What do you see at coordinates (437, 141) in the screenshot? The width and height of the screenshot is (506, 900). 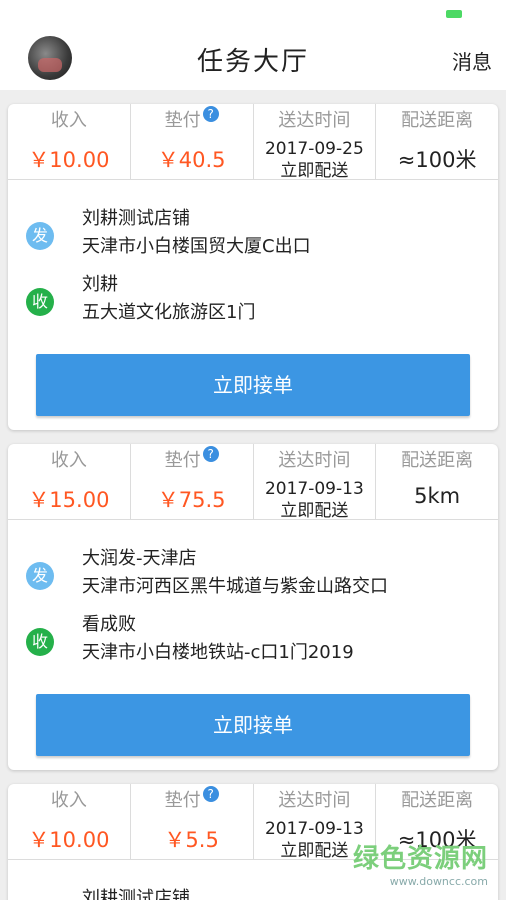 I see `distance-cell: 配送距离 ≈100米` at bounding box center [437, 141].